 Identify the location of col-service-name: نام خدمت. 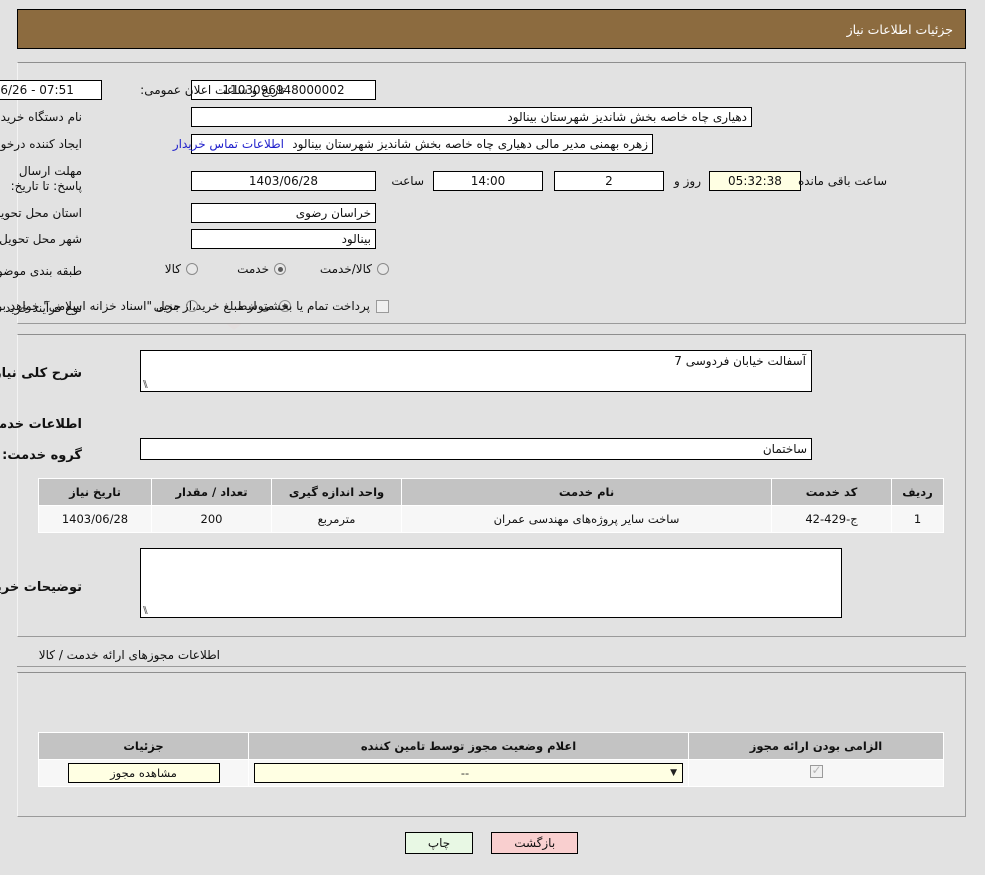
(587, 492).